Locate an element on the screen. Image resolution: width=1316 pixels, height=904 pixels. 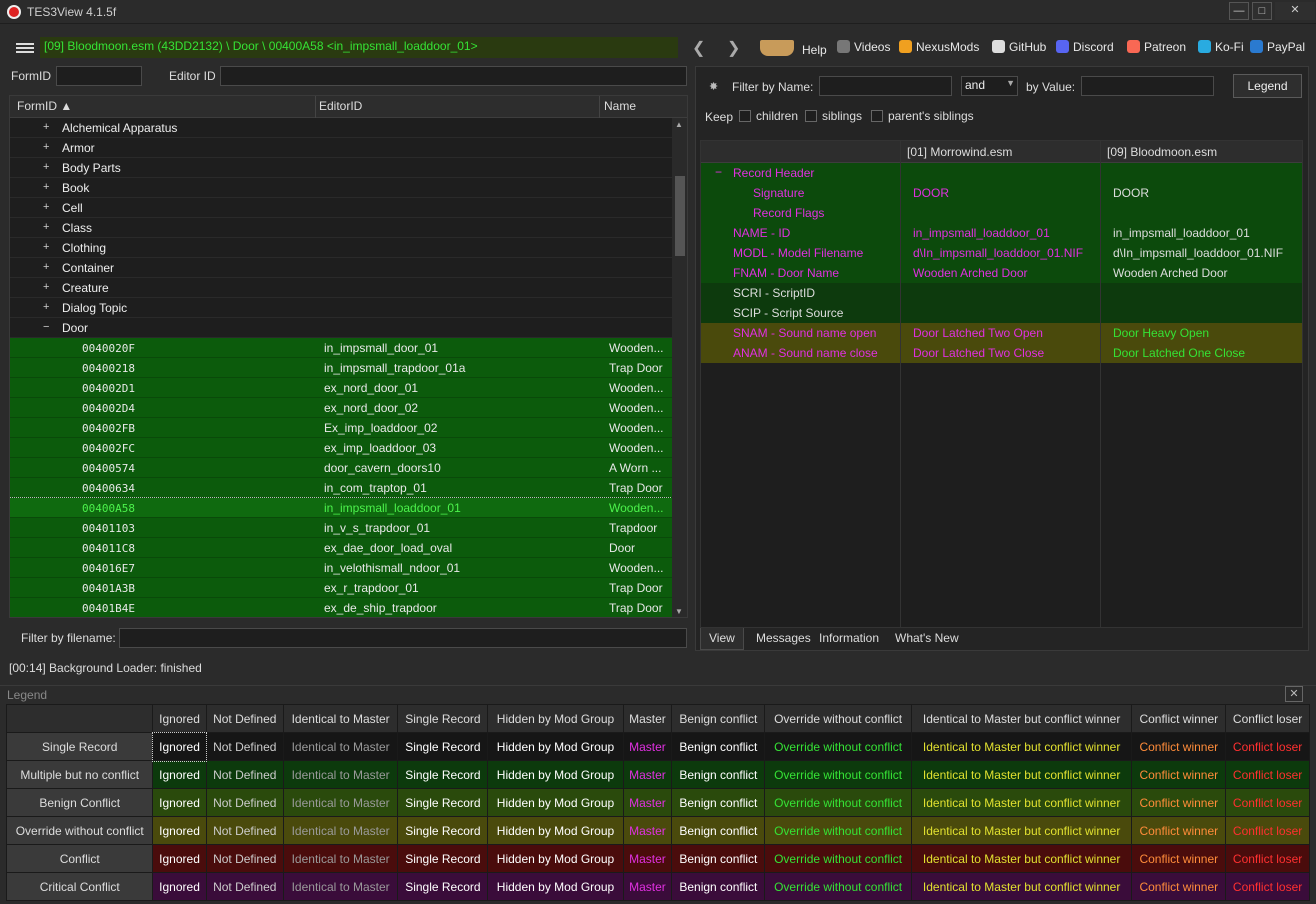
link-label: Help is located at coordinates (814, 50).